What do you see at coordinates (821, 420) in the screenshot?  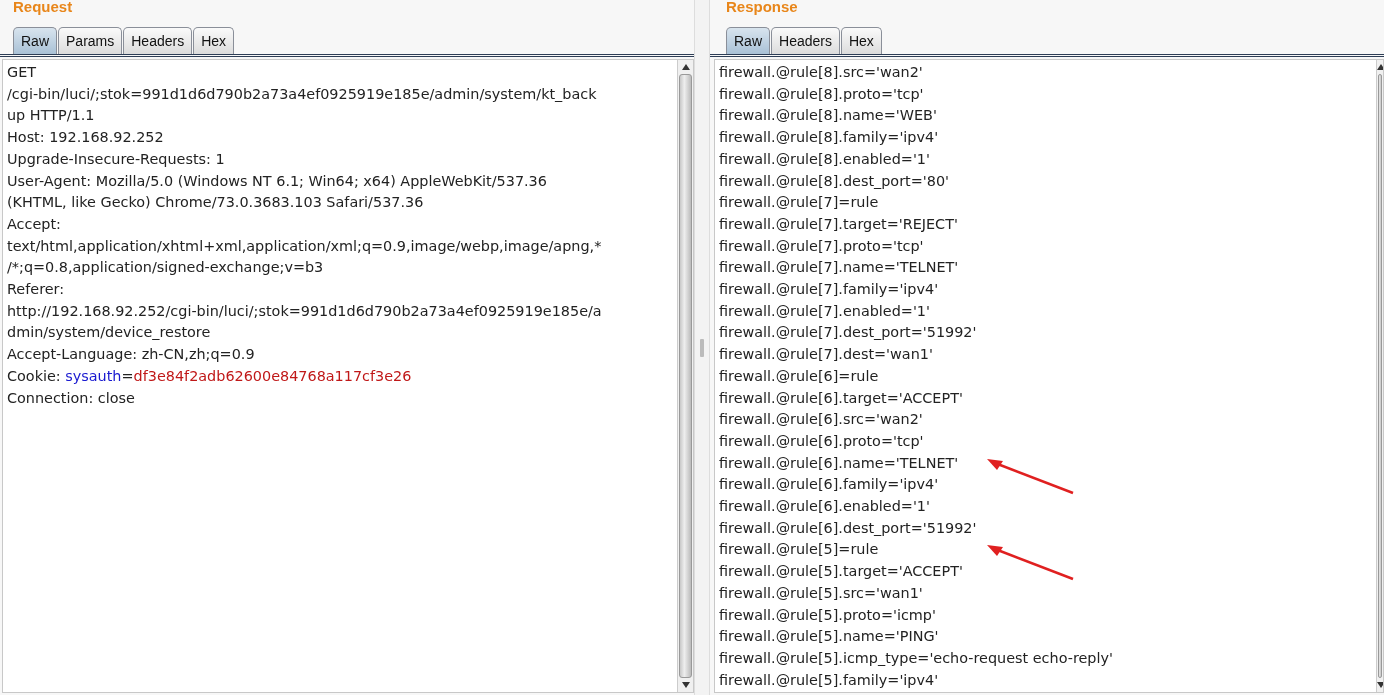 I see `response-line: firewall.@rule[6].src='wan2'` at bounding box center [821, 420].